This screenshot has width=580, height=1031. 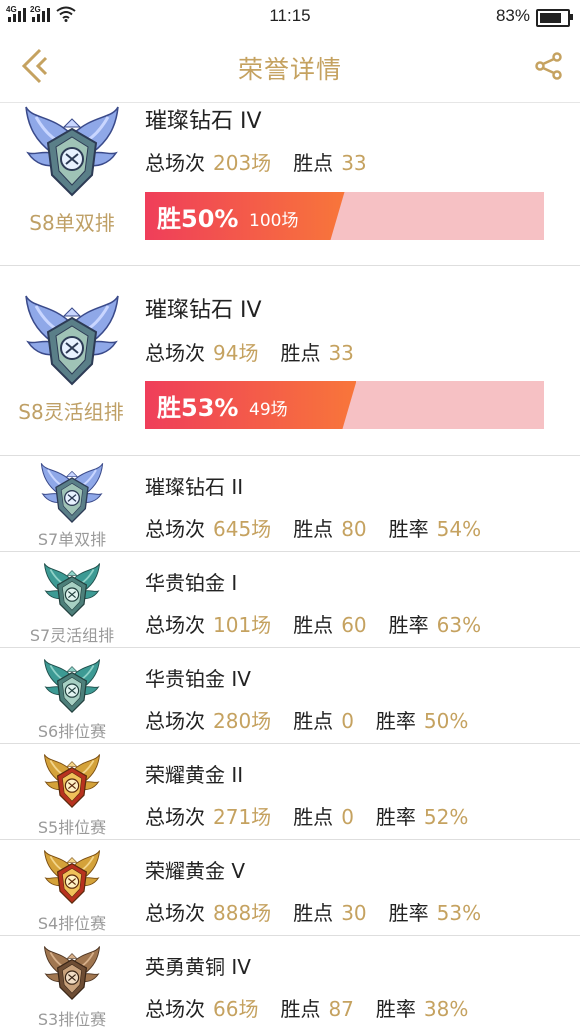 What do you see at coordinates (236, 353) in the screenshot?
I see `games-value: 94场` at bounding box center [236, 353].